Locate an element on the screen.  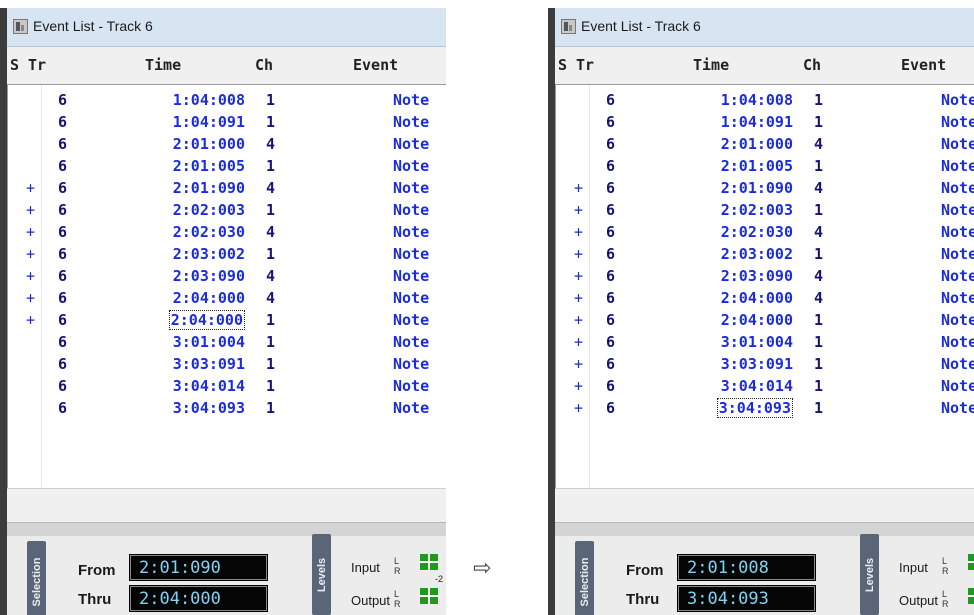
event-row: +6 3:04:093 1 Note is located at coordinates (765, 408).